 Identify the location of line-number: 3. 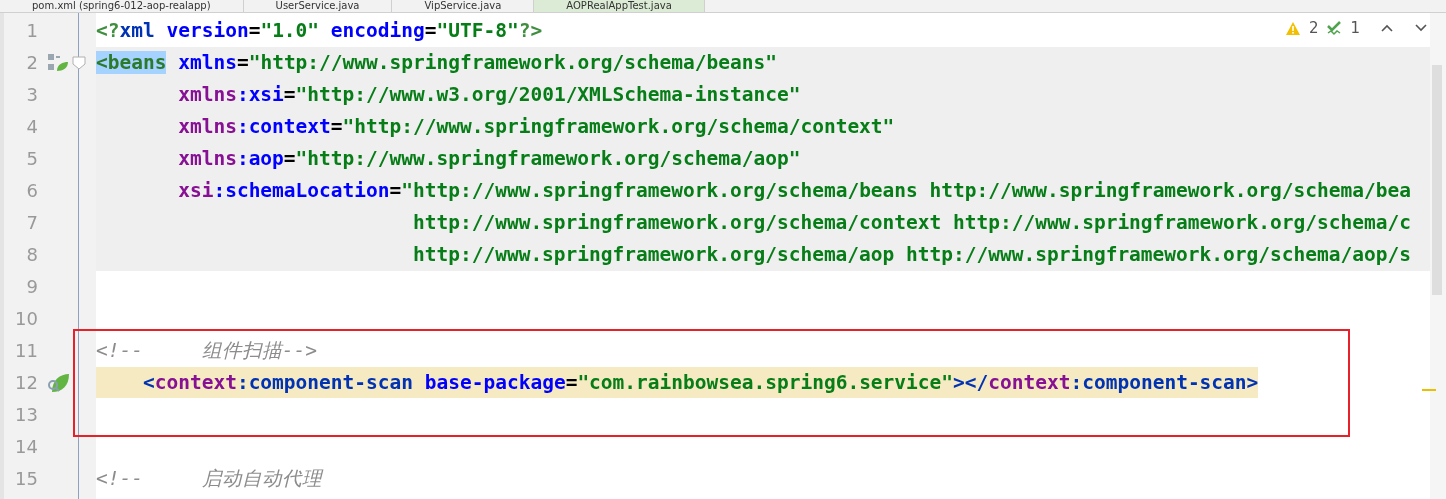
(31, 95).